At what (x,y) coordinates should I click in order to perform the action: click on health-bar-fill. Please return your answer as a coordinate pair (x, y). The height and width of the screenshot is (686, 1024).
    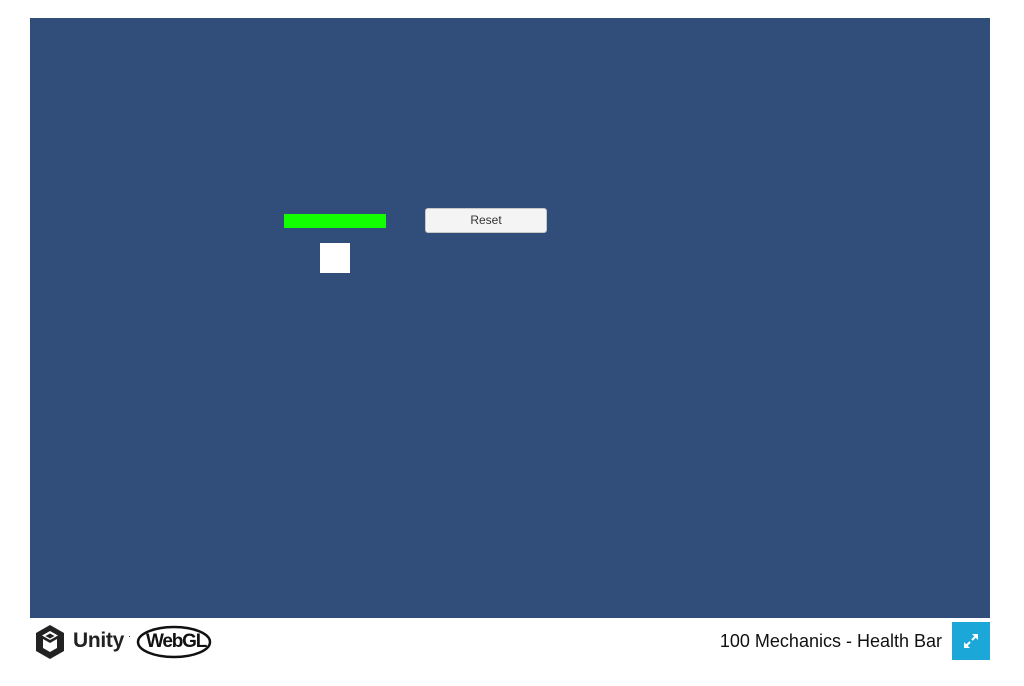
    Looking at the image, I should click on (335, 221).